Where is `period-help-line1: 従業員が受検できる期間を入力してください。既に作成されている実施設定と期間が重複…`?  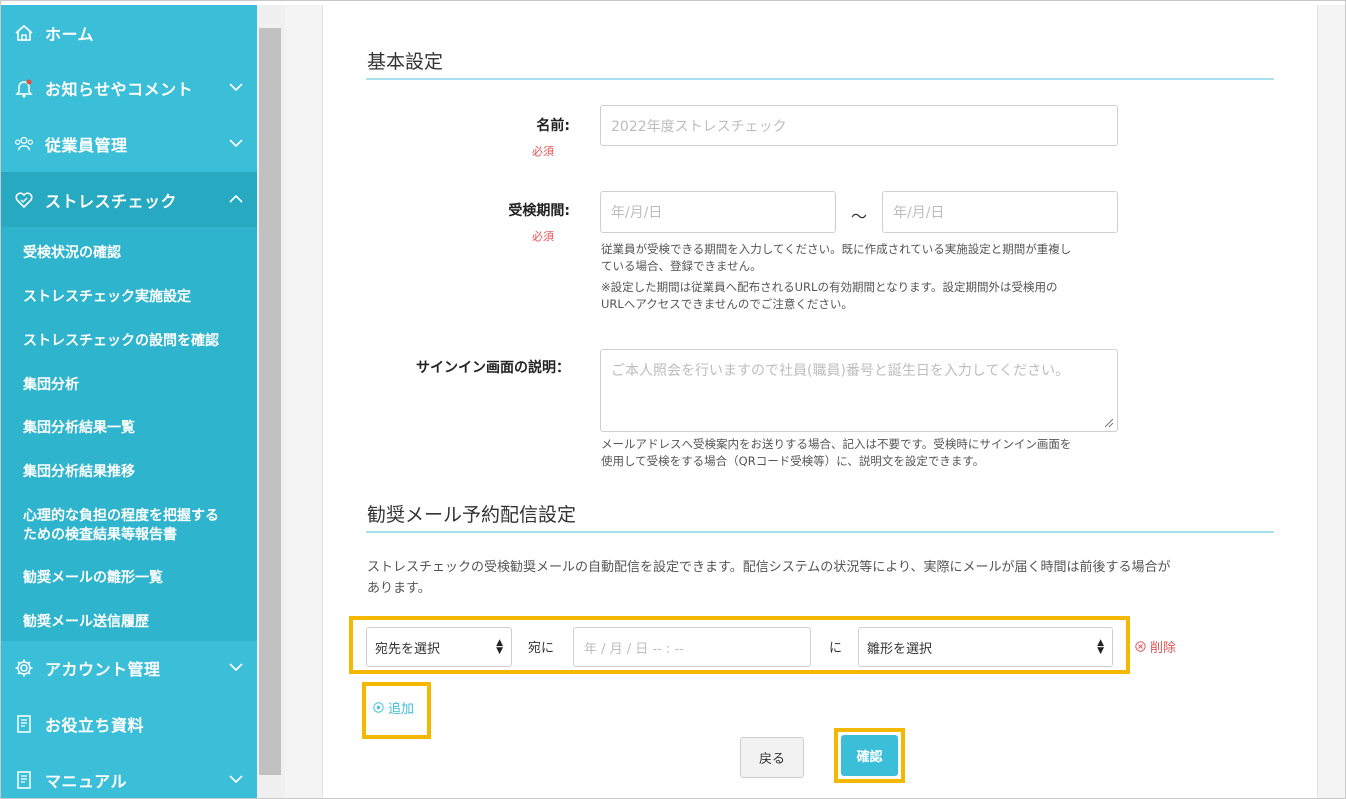
period-help-line1: 従業員が受検できる期間を入力してください。既に作成されている実施設定と期間が重複… is located at coordinates (836, 249).